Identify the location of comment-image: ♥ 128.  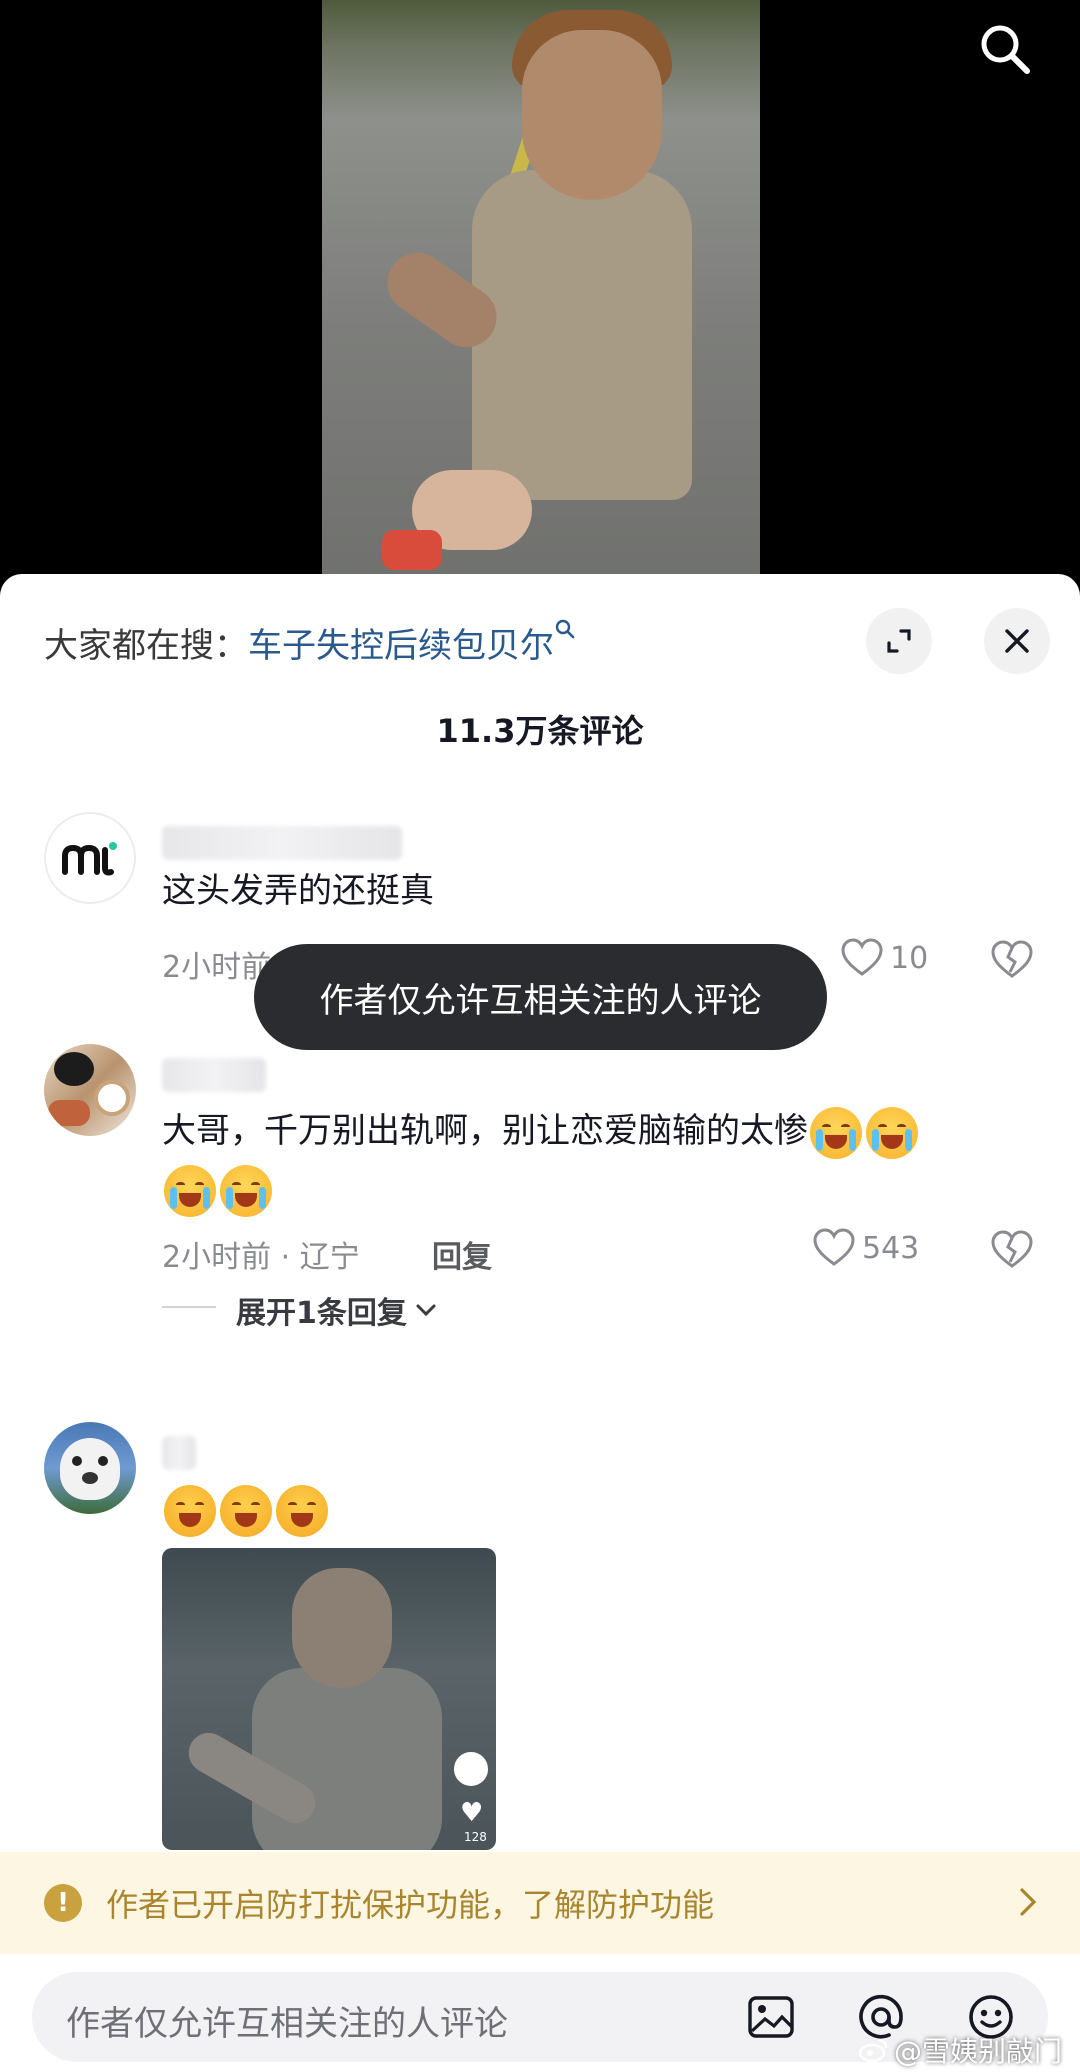
(329, 1699).